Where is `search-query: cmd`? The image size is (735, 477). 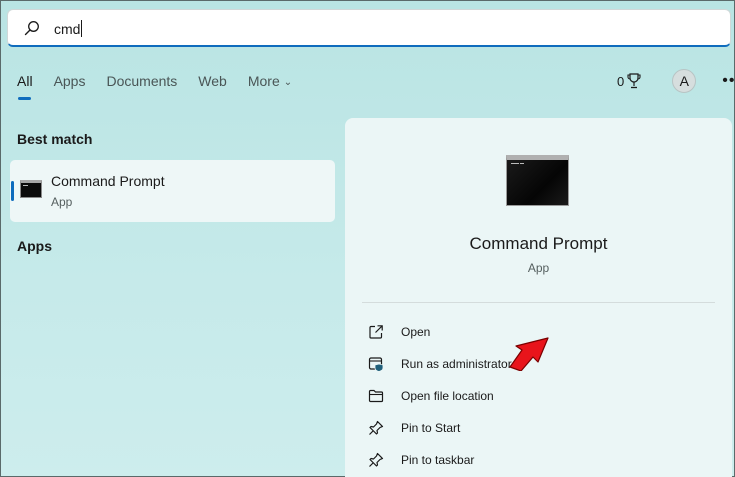
search-query: cmd is located at coordinates (67, 29).